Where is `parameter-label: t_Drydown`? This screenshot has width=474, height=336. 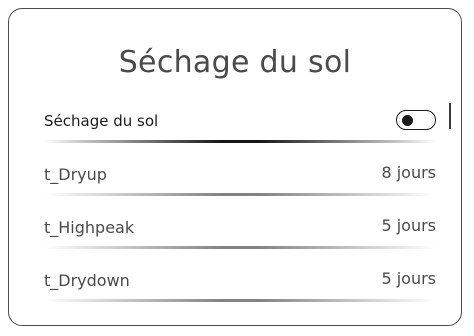
parameter-label: t_Drydown is located at coordinates (87, 280).